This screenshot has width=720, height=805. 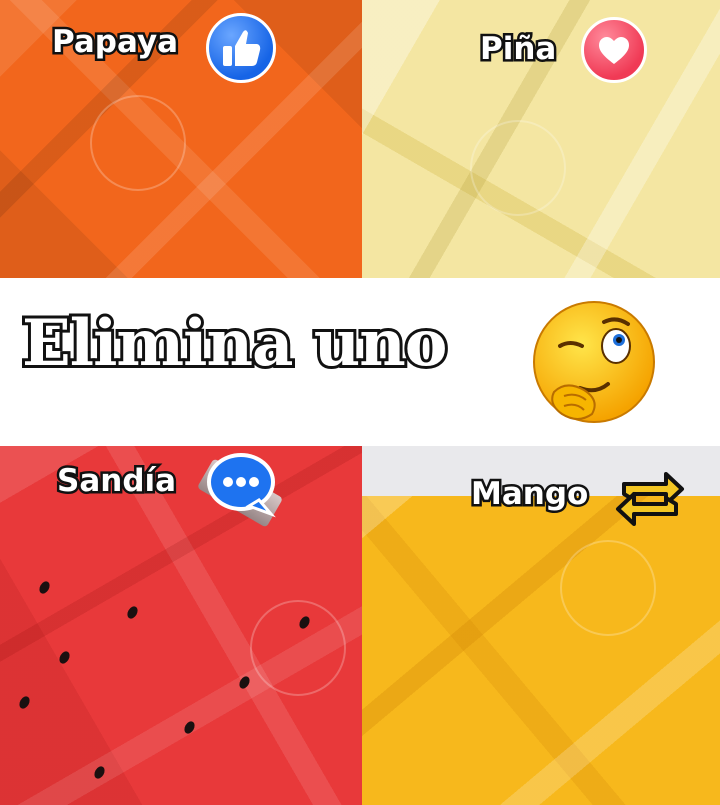 I want to click on like-icon, so click(x=241, y=48).